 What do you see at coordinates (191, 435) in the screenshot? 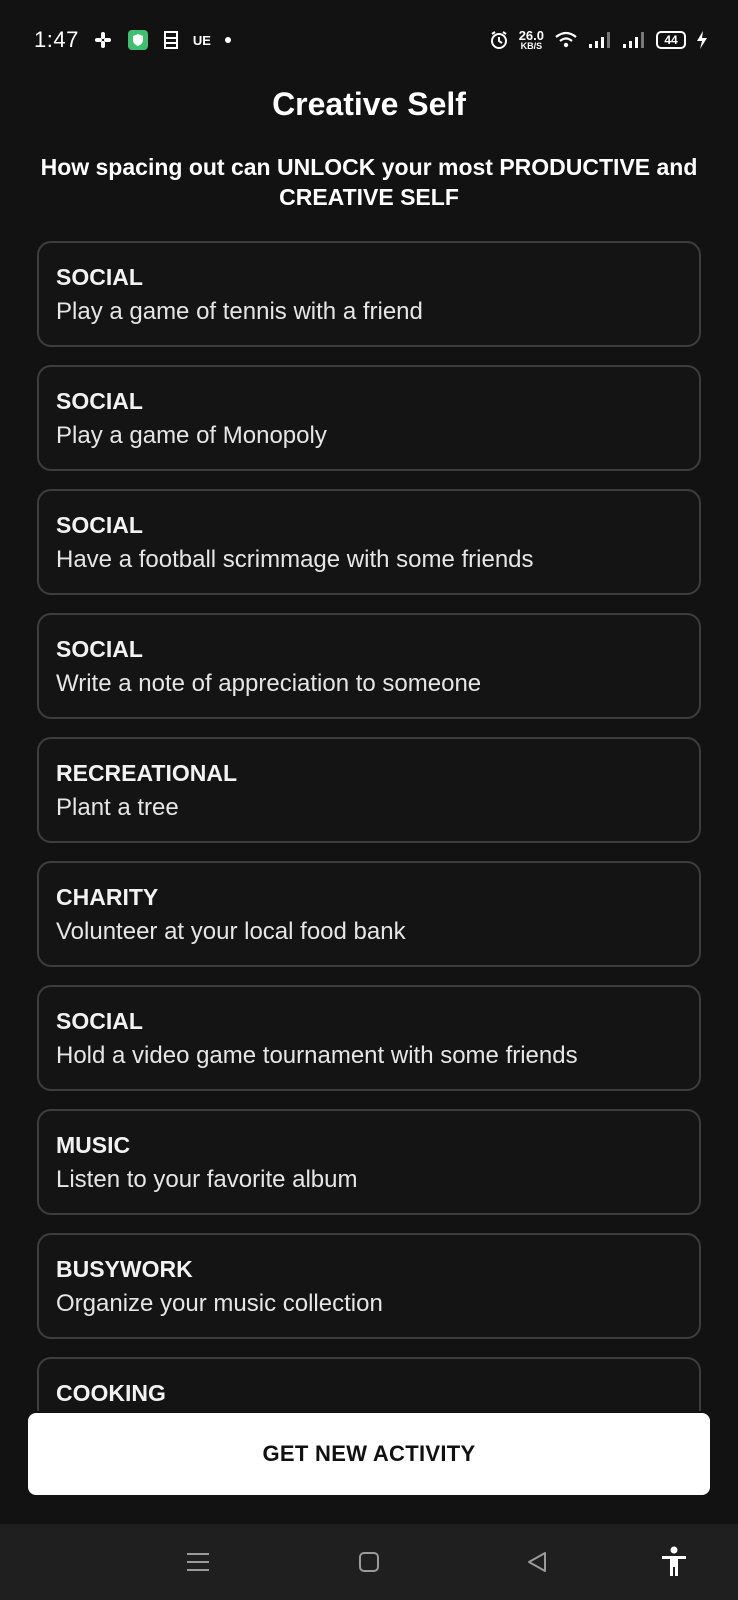
I see `activity-description: Play a game of Monopoly` at bounding box center [191, 435].